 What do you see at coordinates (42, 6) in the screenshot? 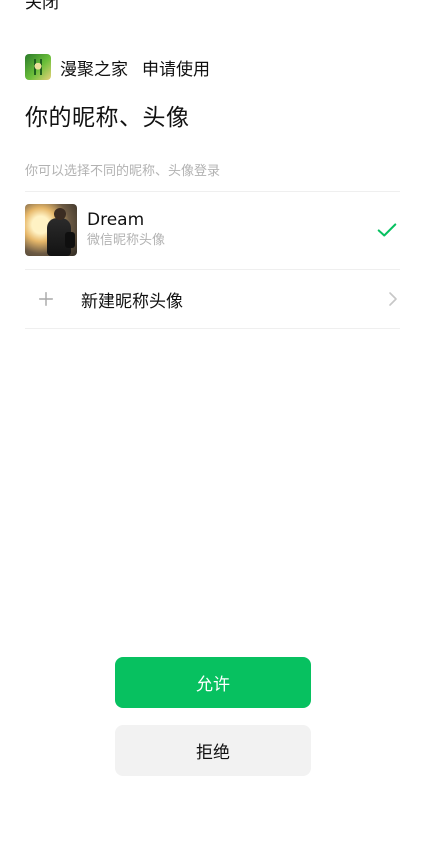
I see `close-label: 关闭` at bounding box center [42, 6].